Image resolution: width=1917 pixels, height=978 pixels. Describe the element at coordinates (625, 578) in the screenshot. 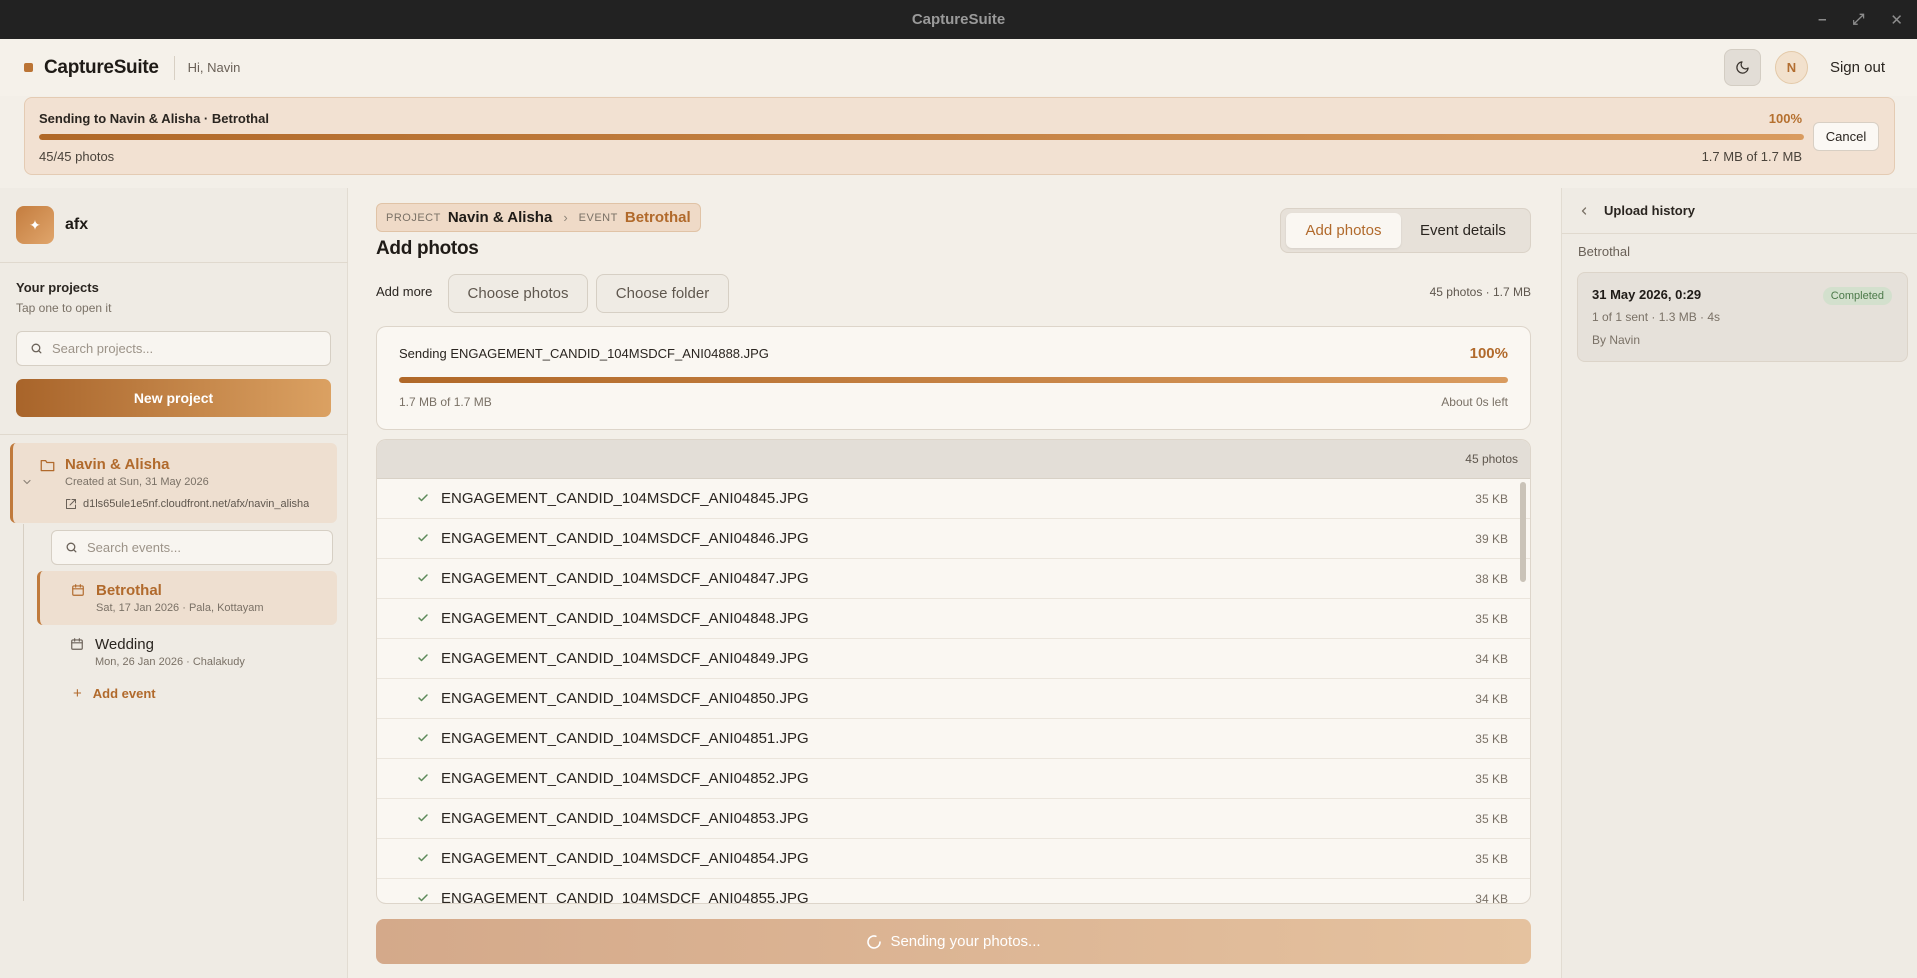

I see `file-name: ENGAGEMENT_CANDID_104MSDCF_ANI04847.JPG` at that location.